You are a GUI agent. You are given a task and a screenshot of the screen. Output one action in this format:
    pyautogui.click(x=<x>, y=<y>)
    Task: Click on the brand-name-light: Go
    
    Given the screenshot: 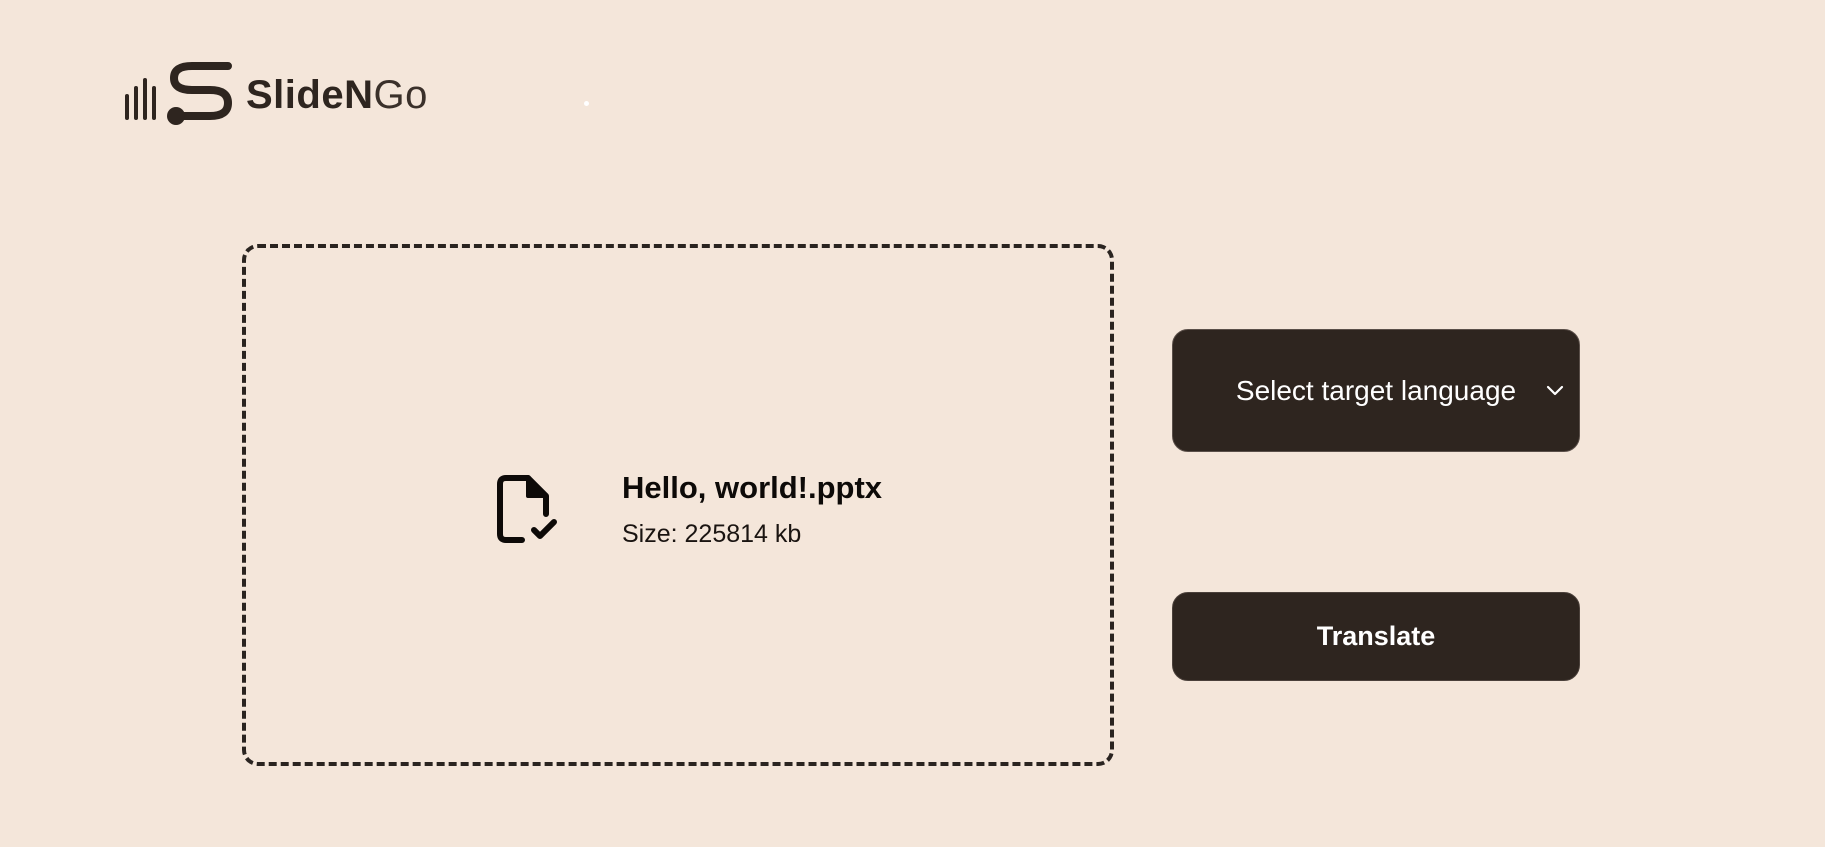 What is the action you would take?
    pyautogui.click(x=400, y=95)
    